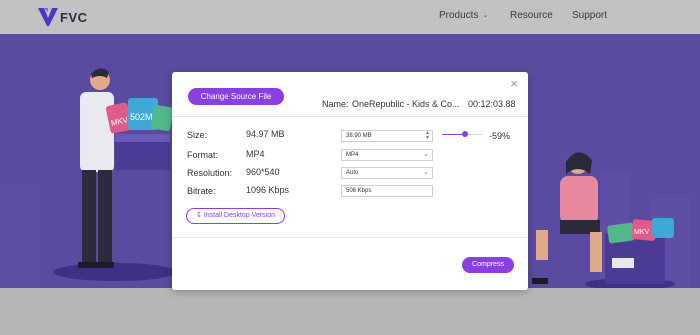  What do you see at coordinates (198, 215) in the screenshot?
I see `download-icon: ↧` at bounding box center [198, 215].